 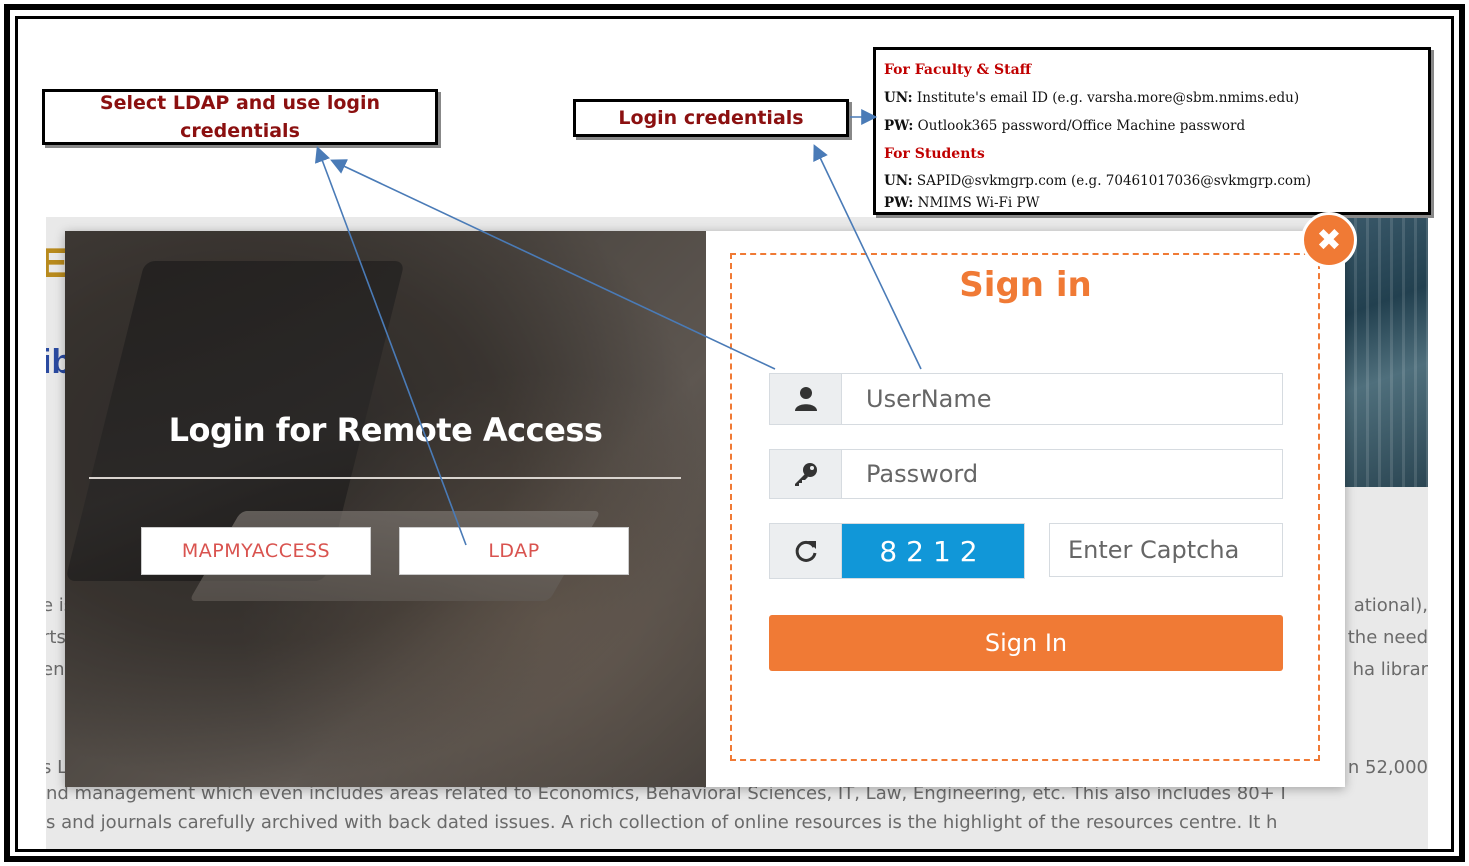 I want to click on bg-left-fragment: rts, so click(x=56, y=637).